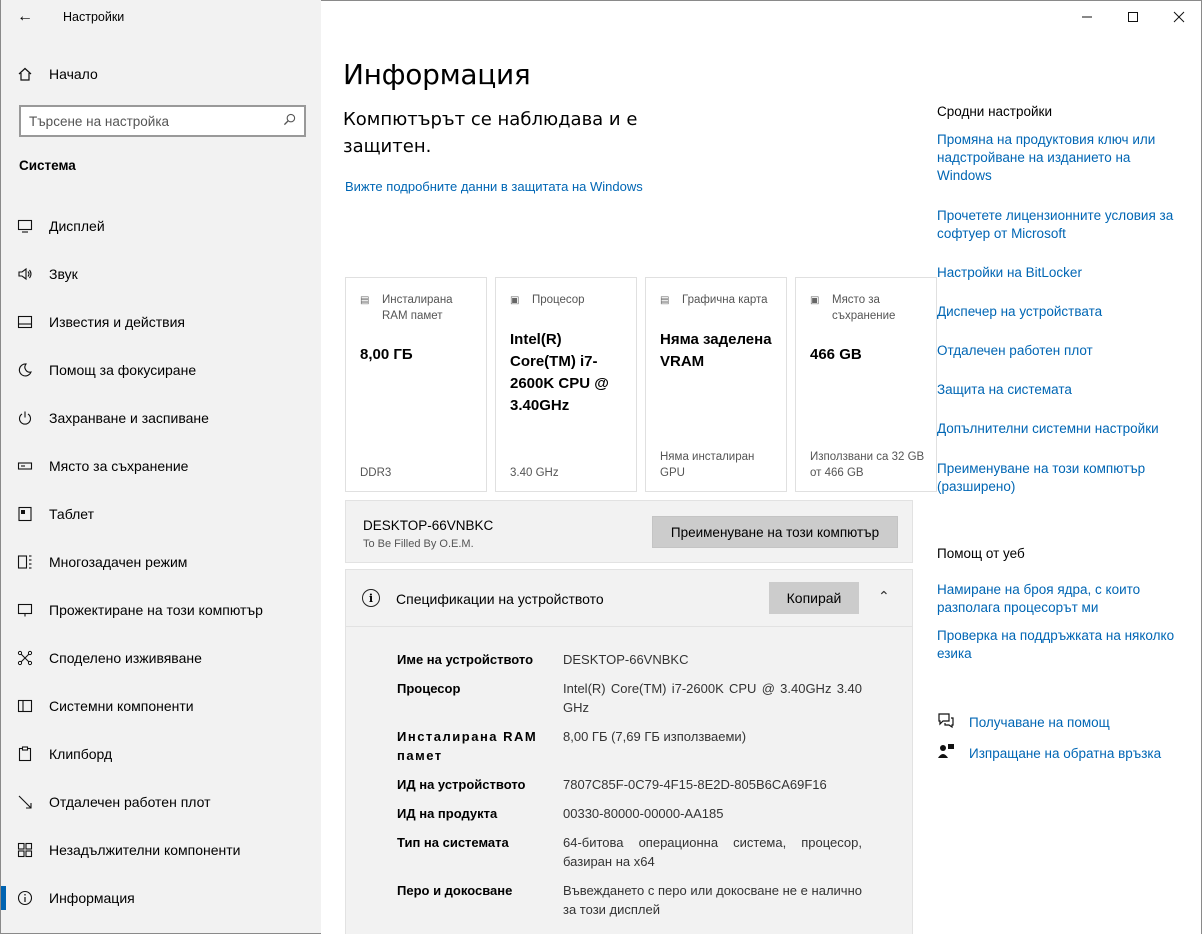  What do you see at coordinates (461, 784) in the screenshot?
I see `spec-key: ИД на устройството` at bounding box center [461, 784].